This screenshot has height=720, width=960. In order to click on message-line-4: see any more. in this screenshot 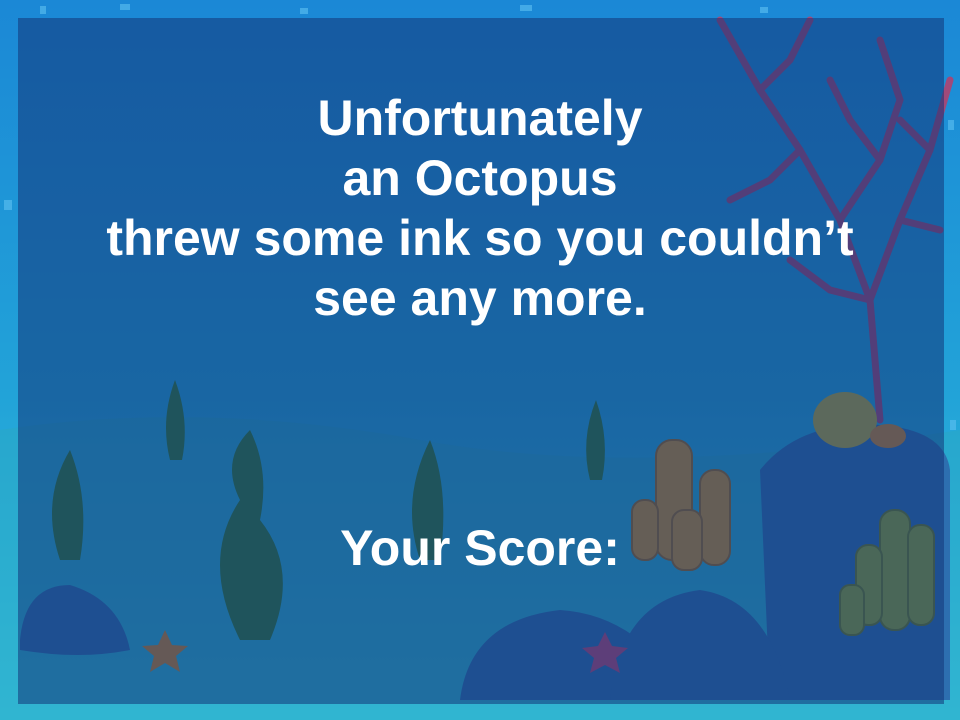, I will do `click(480, 298)`.